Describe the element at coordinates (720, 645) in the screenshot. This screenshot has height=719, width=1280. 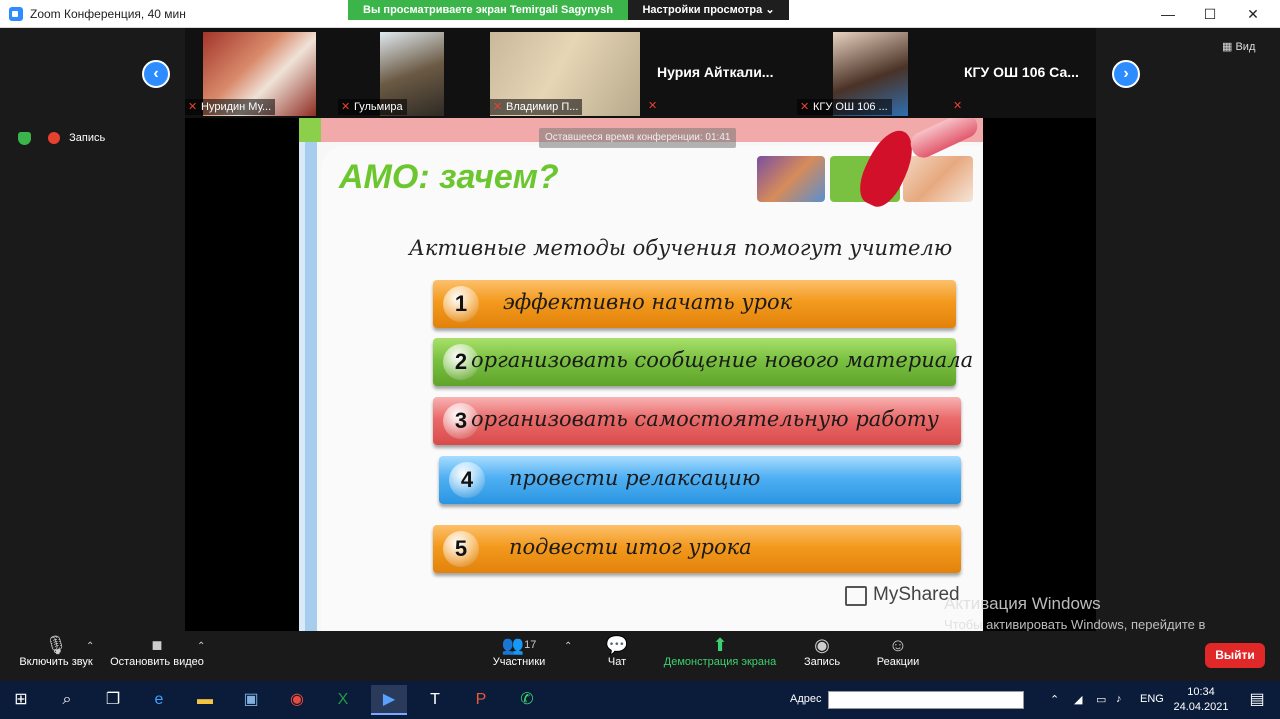
I see `share-screen-icon: ⬆` at that location.